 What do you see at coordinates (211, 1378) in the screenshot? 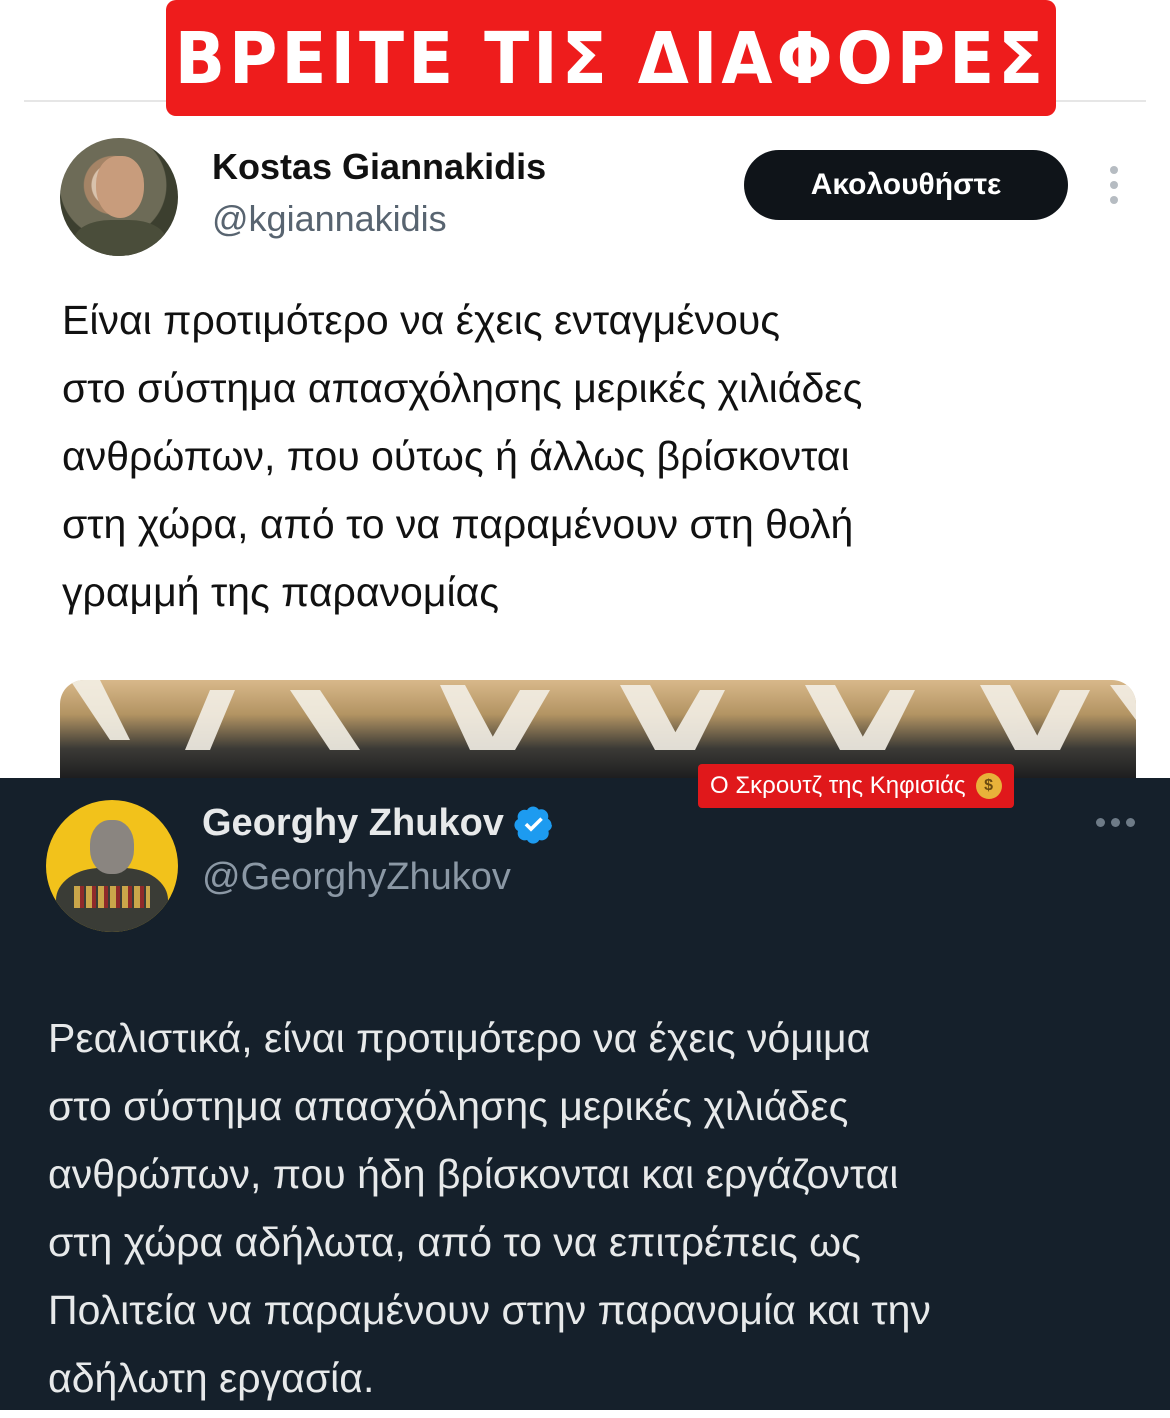
I see `tweet-text-line: αδήλωτη εργασία.` at bounding box center [211, 1378].